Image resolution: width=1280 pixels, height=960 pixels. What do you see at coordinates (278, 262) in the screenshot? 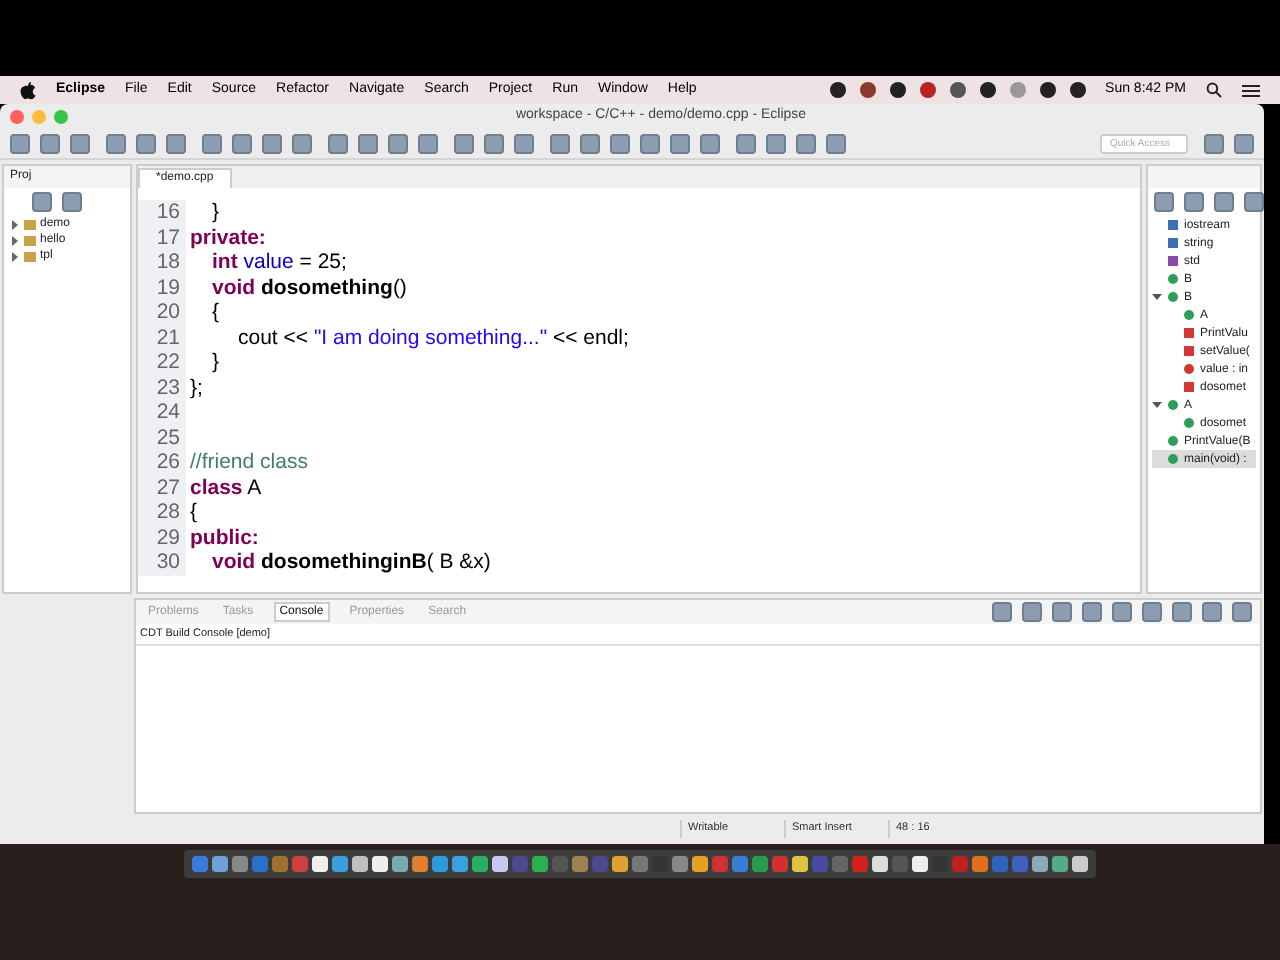
I see `code-line: int value = 25;` at bounding box center [278, 262].